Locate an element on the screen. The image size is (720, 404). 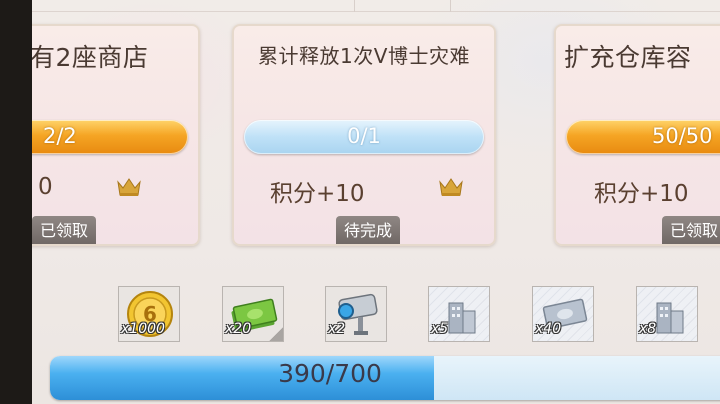
reward-item-cash-2: x40 is located at coordinates (563, 314).